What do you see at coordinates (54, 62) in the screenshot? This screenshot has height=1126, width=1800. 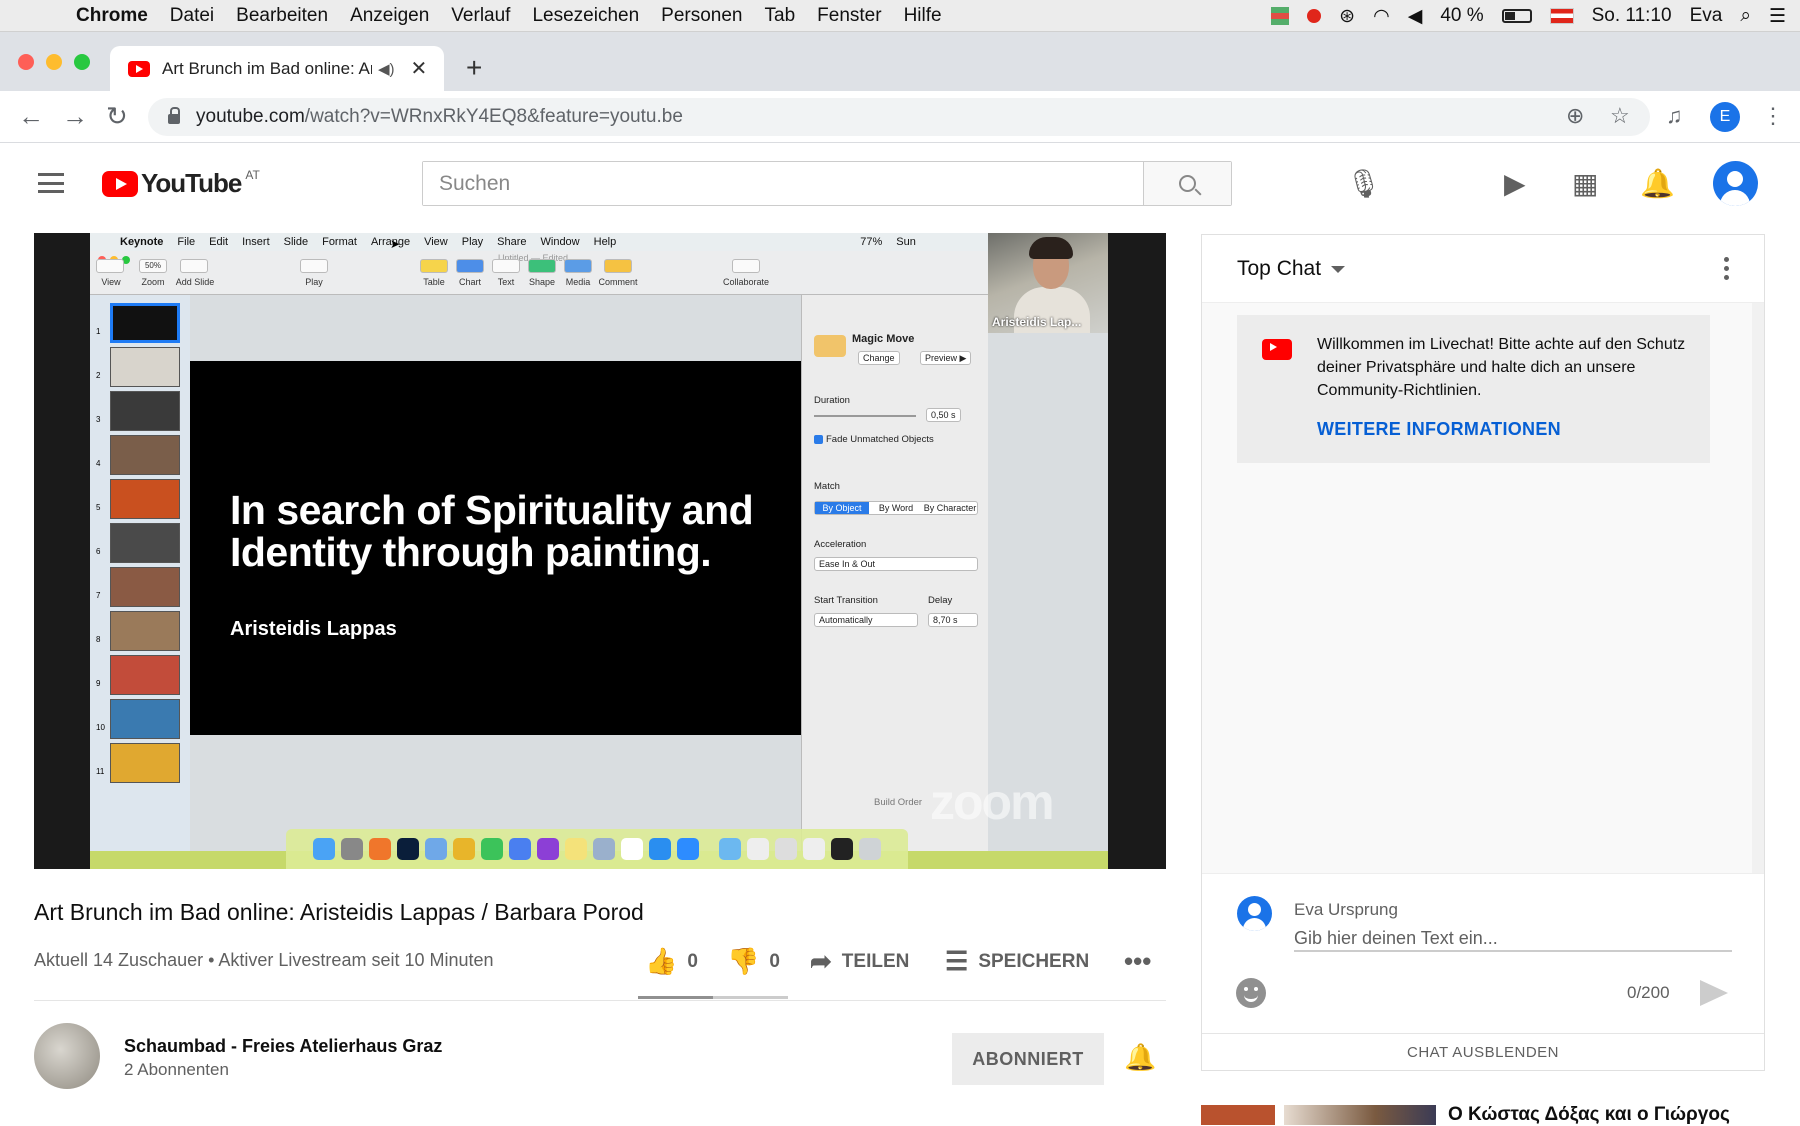 I see `window-minimize-button` at bounding box center [54, 62].